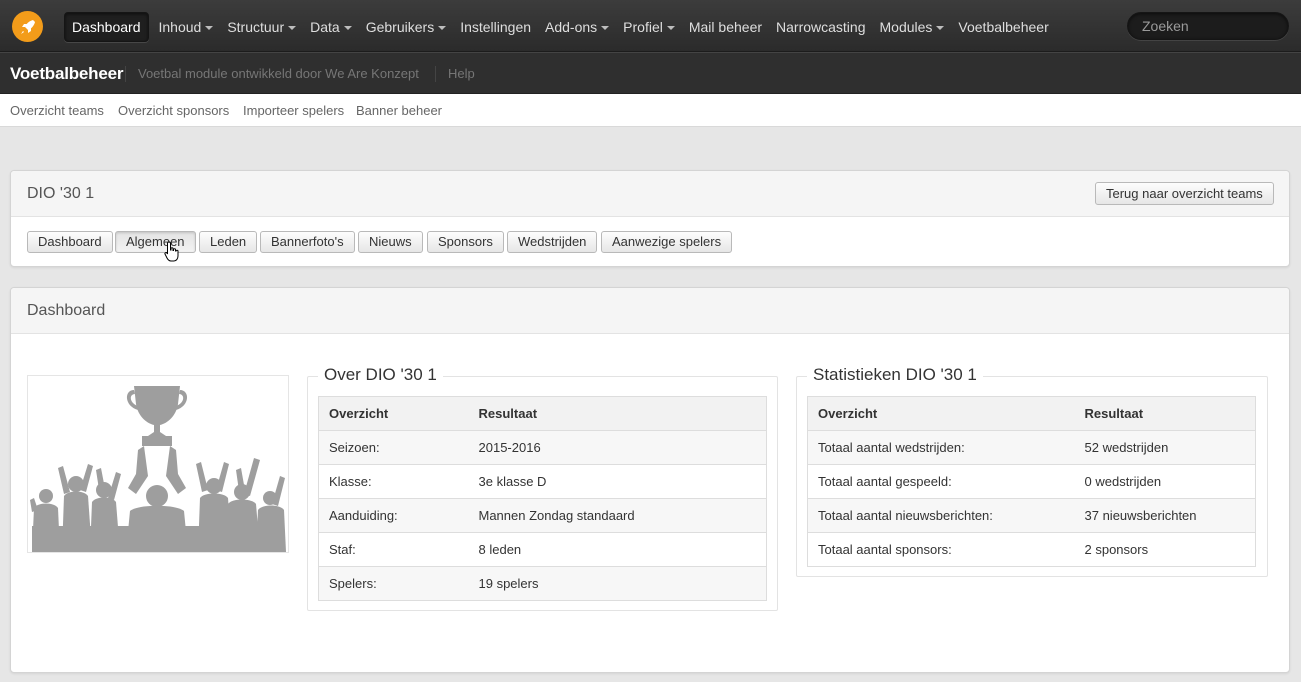  Describe the element at coordinates (552, 242) in the screenshot. I see `tab-wedstrijden: Wedstrijden` at that location.